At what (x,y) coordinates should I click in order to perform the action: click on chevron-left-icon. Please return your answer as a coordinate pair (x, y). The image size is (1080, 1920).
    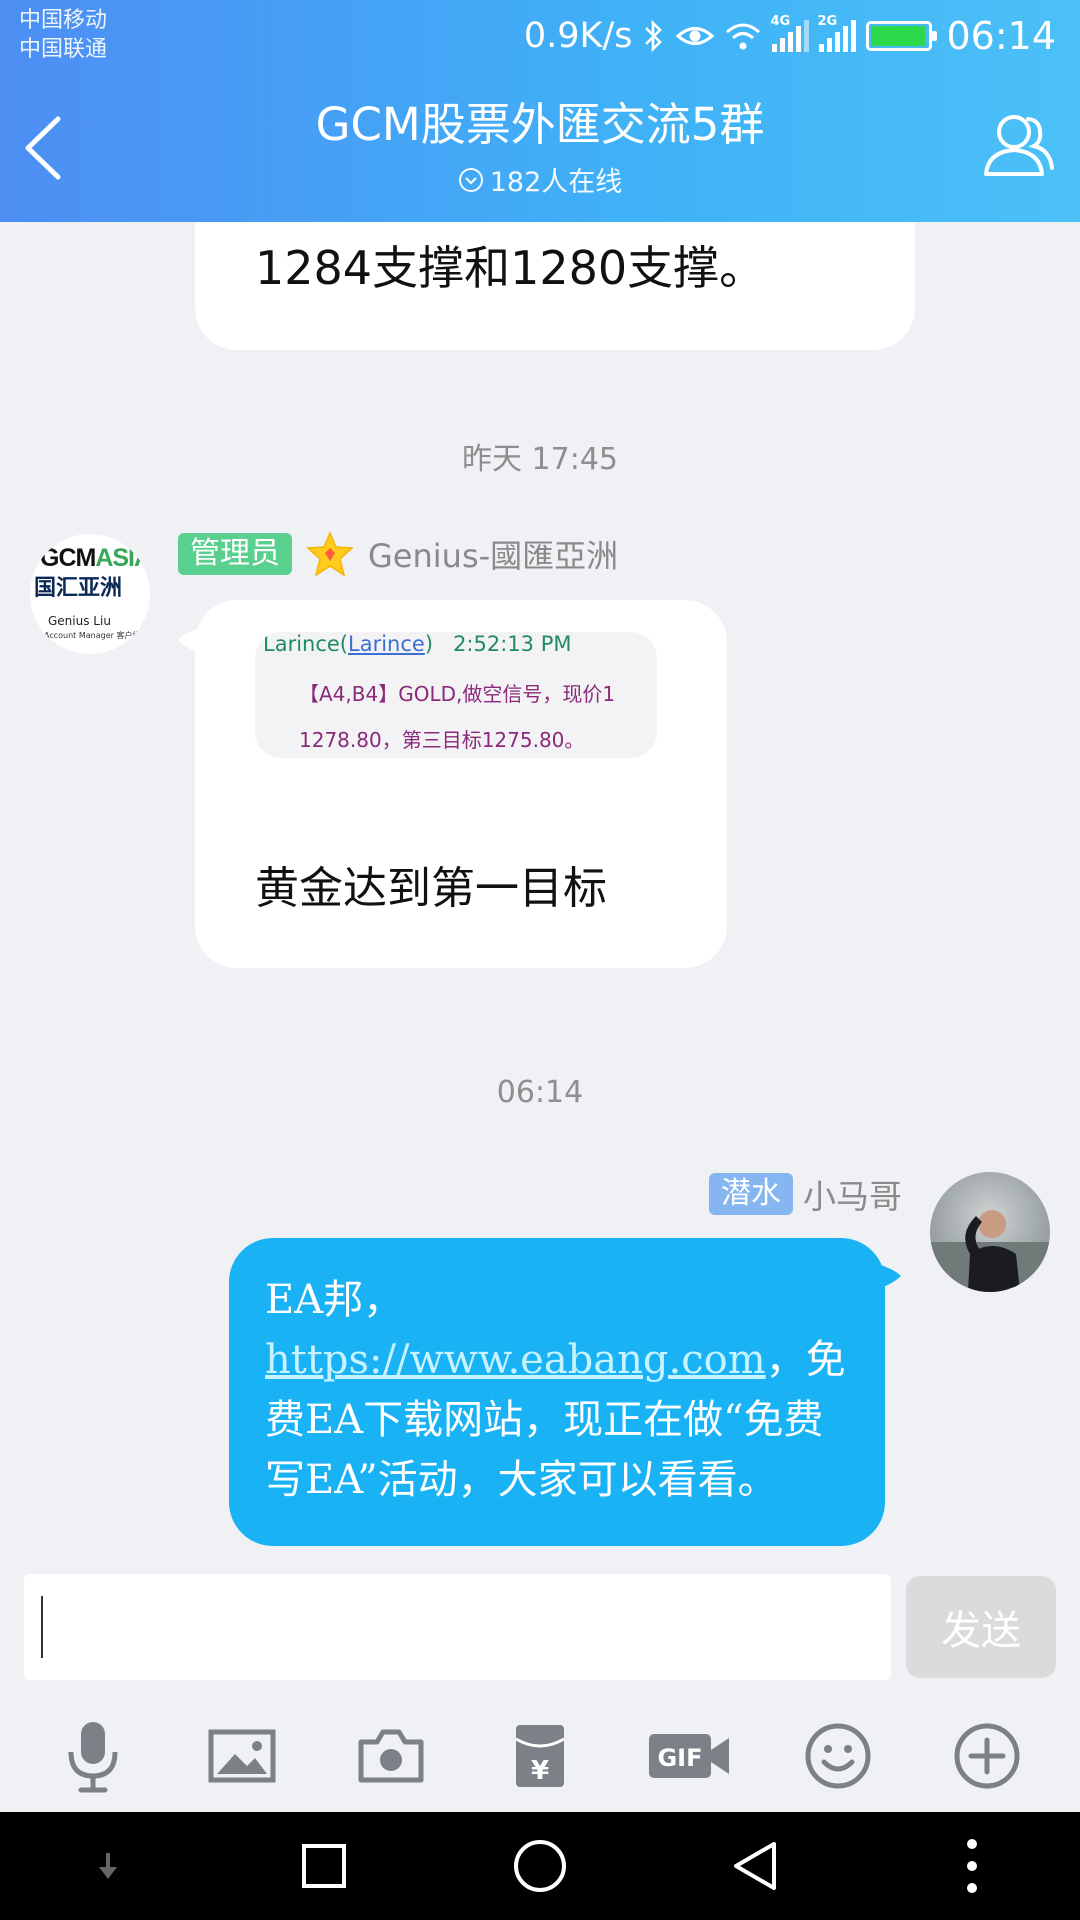
    Looking at the image, I should click on (43, 148).